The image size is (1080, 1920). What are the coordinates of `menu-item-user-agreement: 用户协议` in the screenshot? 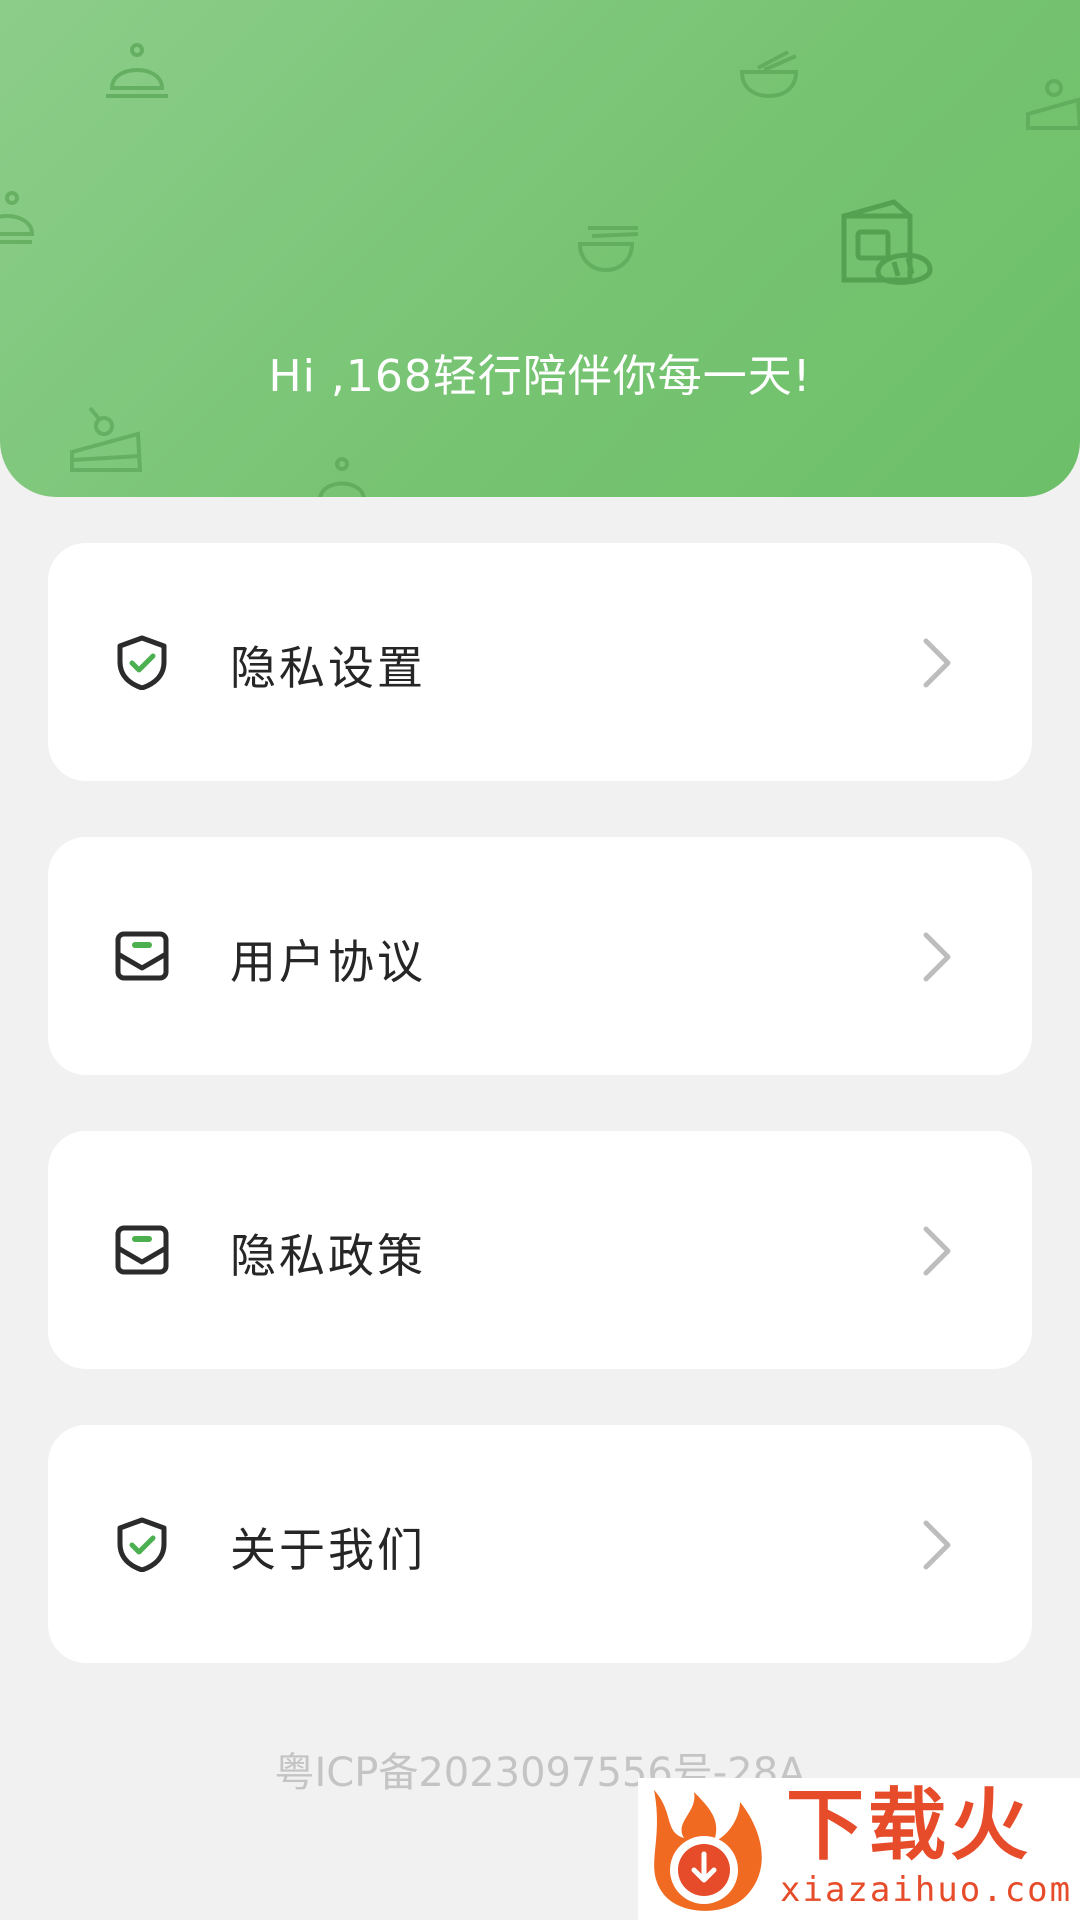 It's located at (540, 956).